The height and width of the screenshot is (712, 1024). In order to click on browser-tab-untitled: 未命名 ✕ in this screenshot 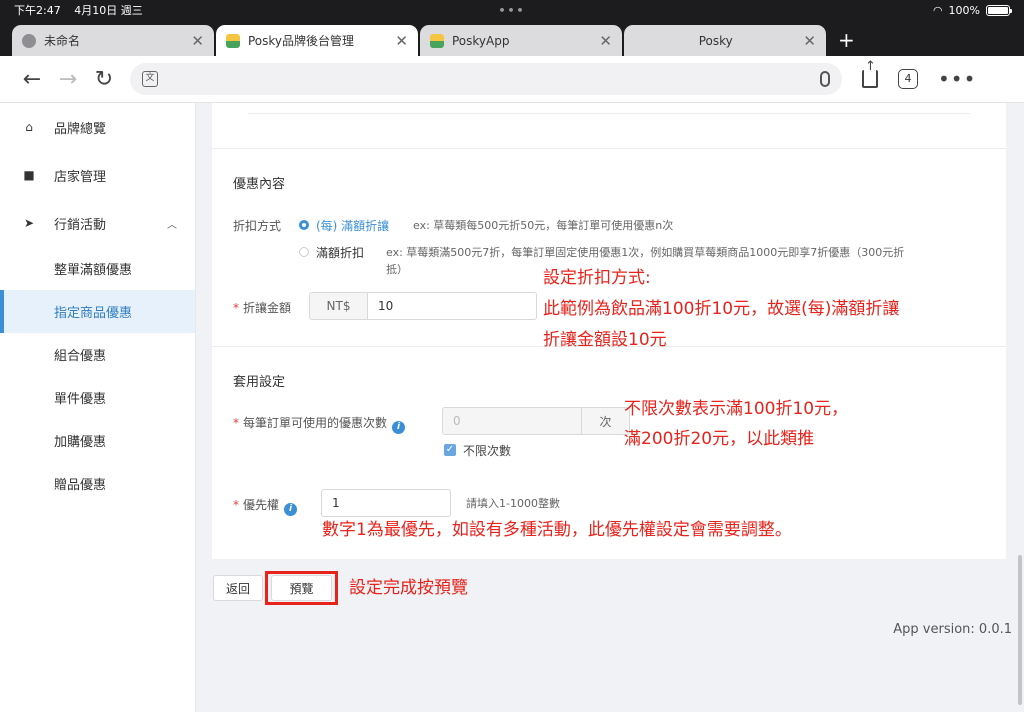, I will do `click(113, 40)`.